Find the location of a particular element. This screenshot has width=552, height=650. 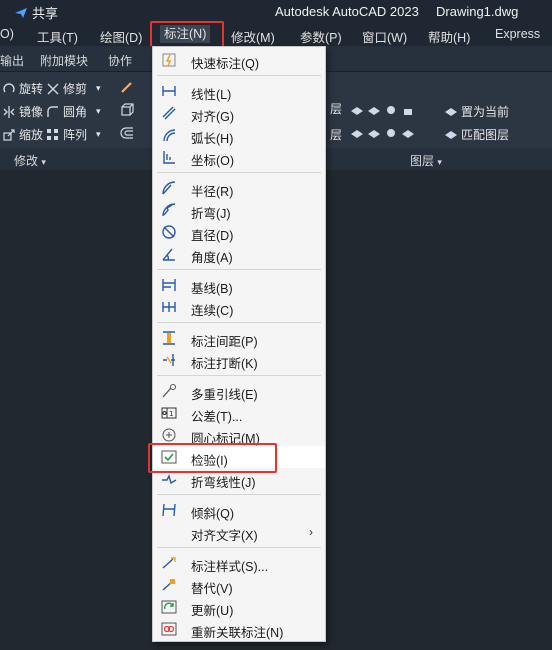

menu-label: 半径(R) is located at coordinates (212, 192).